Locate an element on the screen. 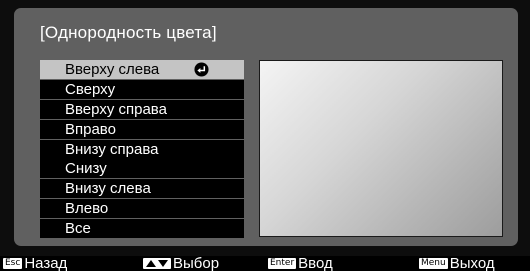 The height and width of the screenshot is (271, 530). hint-select-label: Выбор is located at coordinates (196, 263).